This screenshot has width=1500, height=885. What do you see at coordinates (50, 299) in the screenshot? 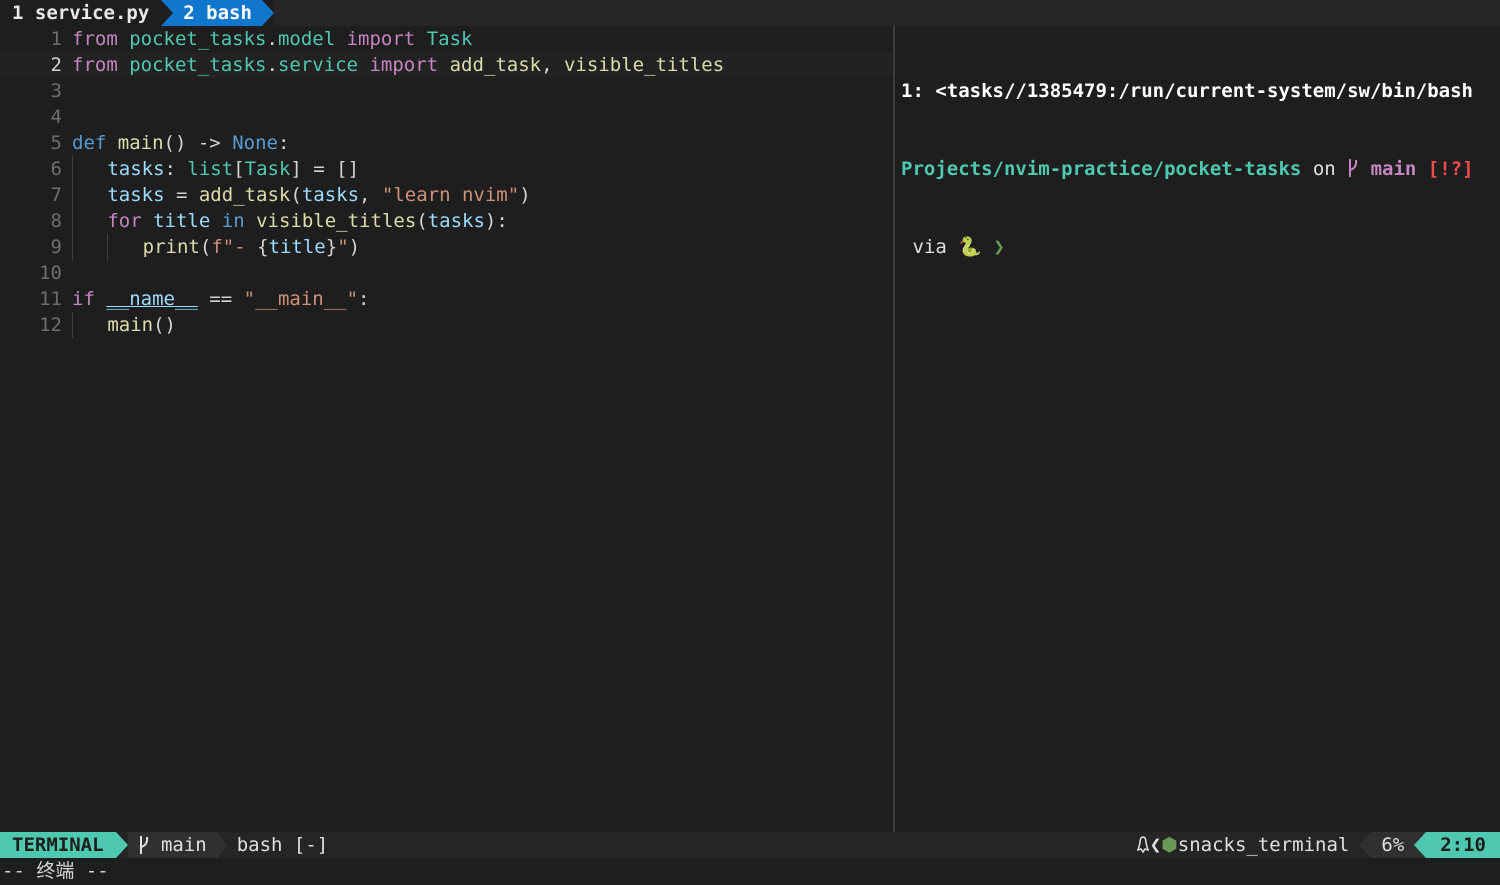
I see `line-number: 11` at bounding box center [50, 299].